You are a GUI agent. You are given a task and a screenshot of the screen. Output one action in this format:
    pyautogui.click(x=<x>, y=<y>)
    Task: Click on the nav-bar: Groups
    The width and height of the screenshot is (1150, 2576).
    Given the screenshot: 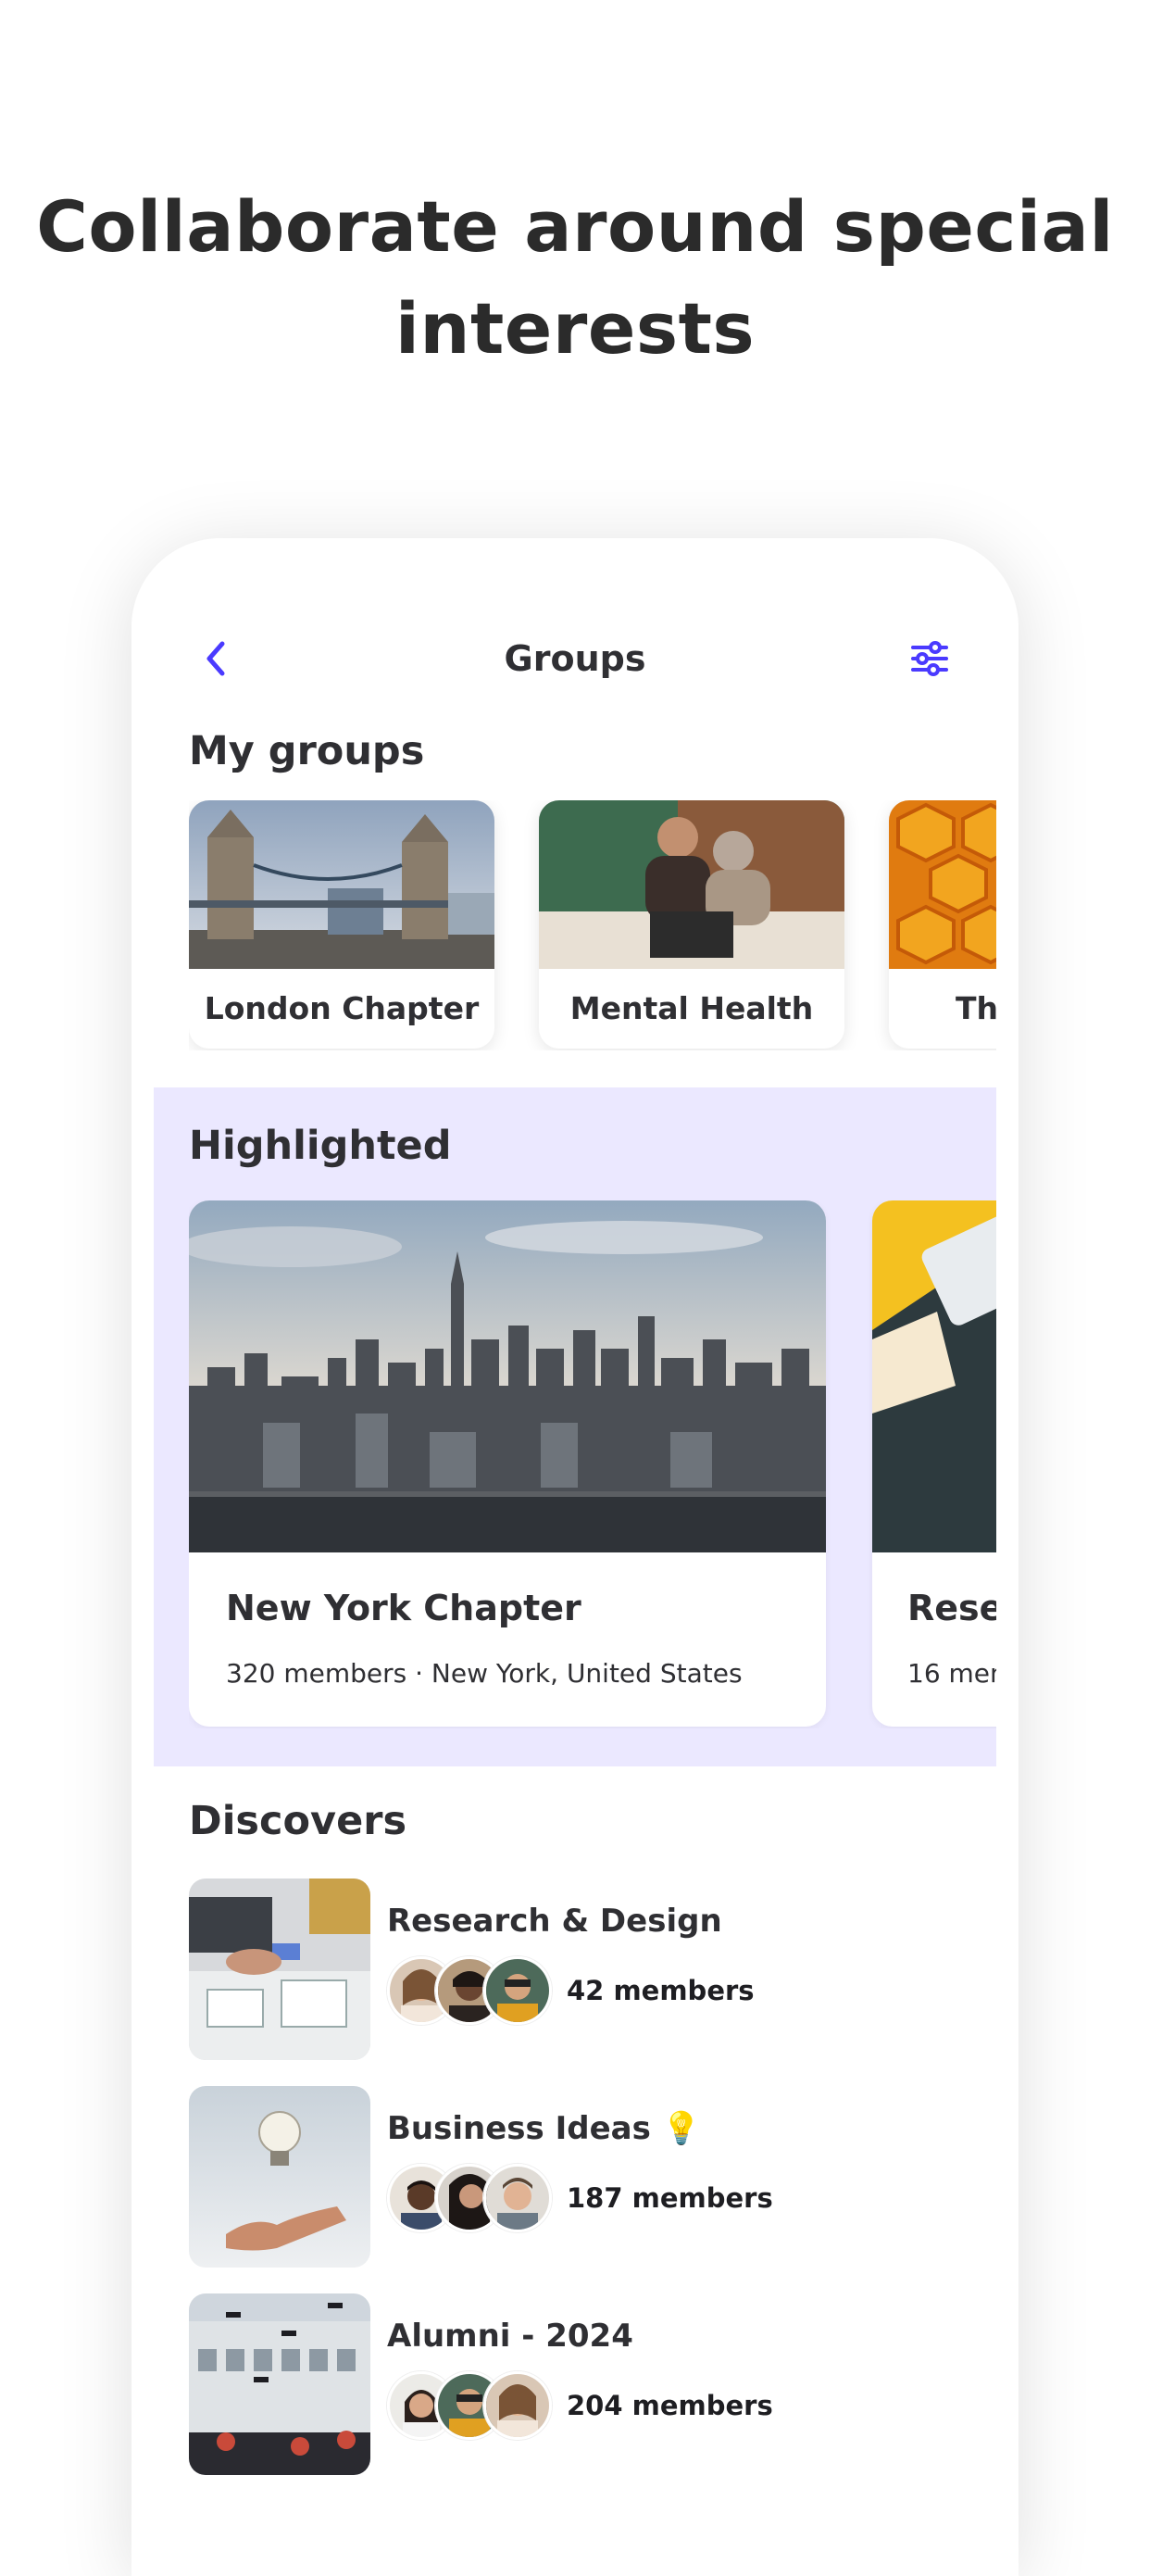 What is the action you would take?
    pyautogui.click(x=575, y=612)
    